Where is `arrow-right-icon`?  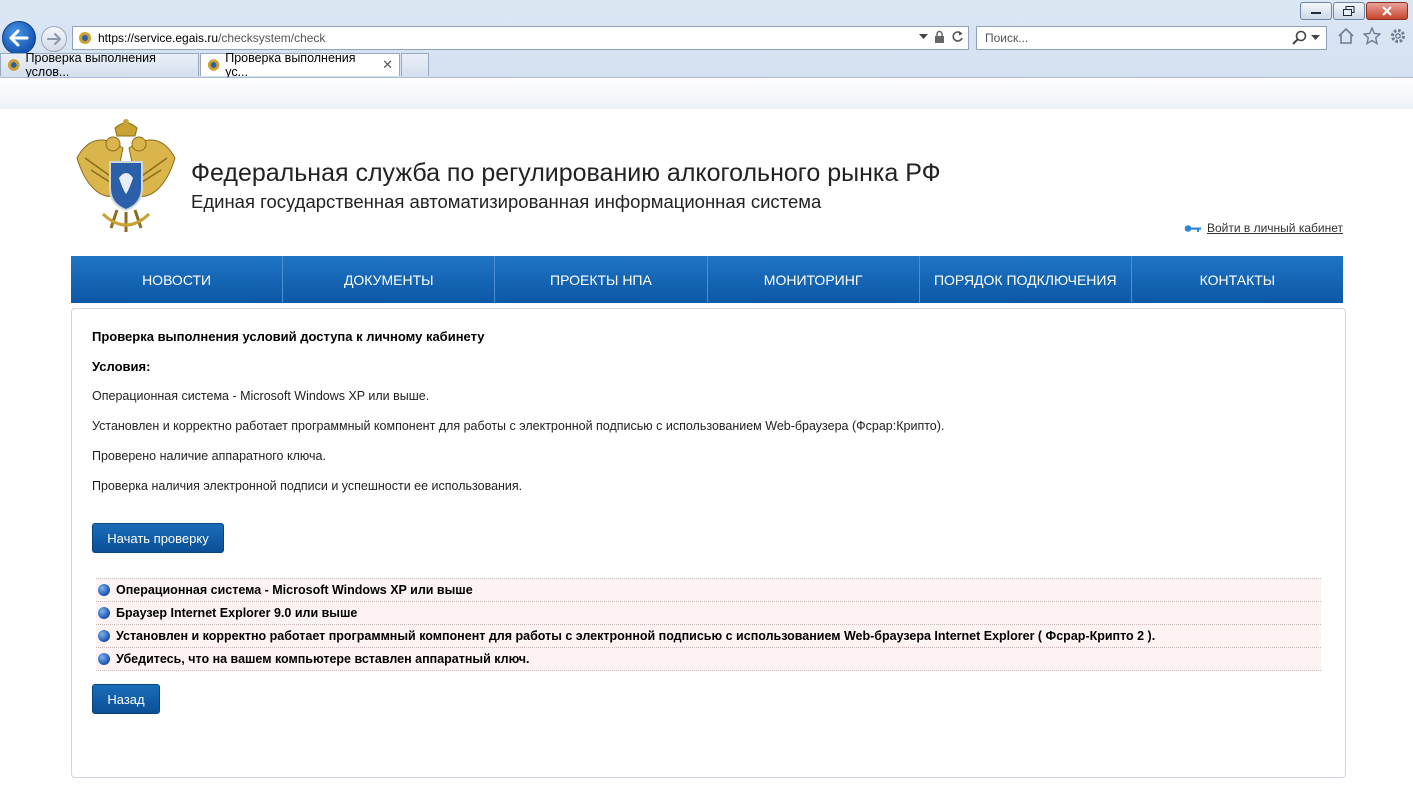
arrow-right-icon is located at coordinates (54, 39).